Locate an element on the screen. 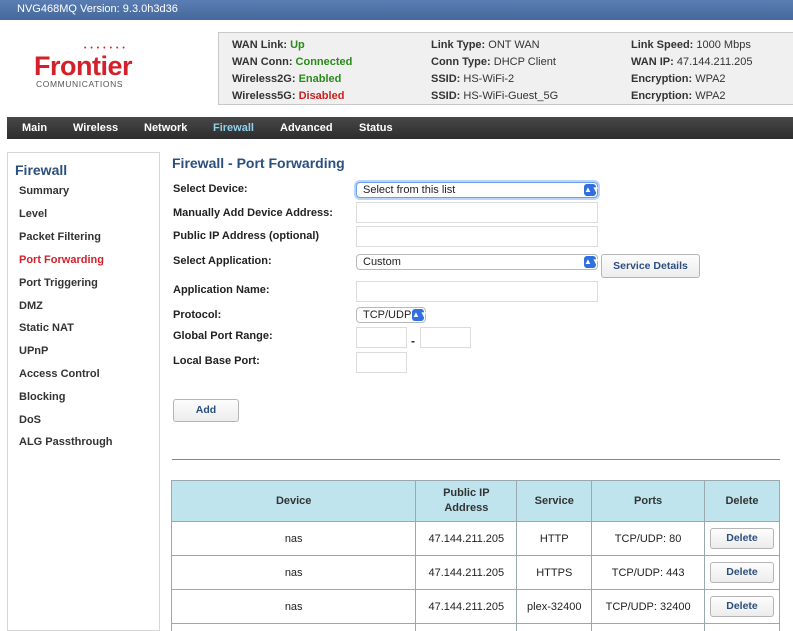 Image resolution: width=793 pixels, height=631 pixels. sidebar-item-port-triggering: Port Triggering is located at coordinates (58, 283).